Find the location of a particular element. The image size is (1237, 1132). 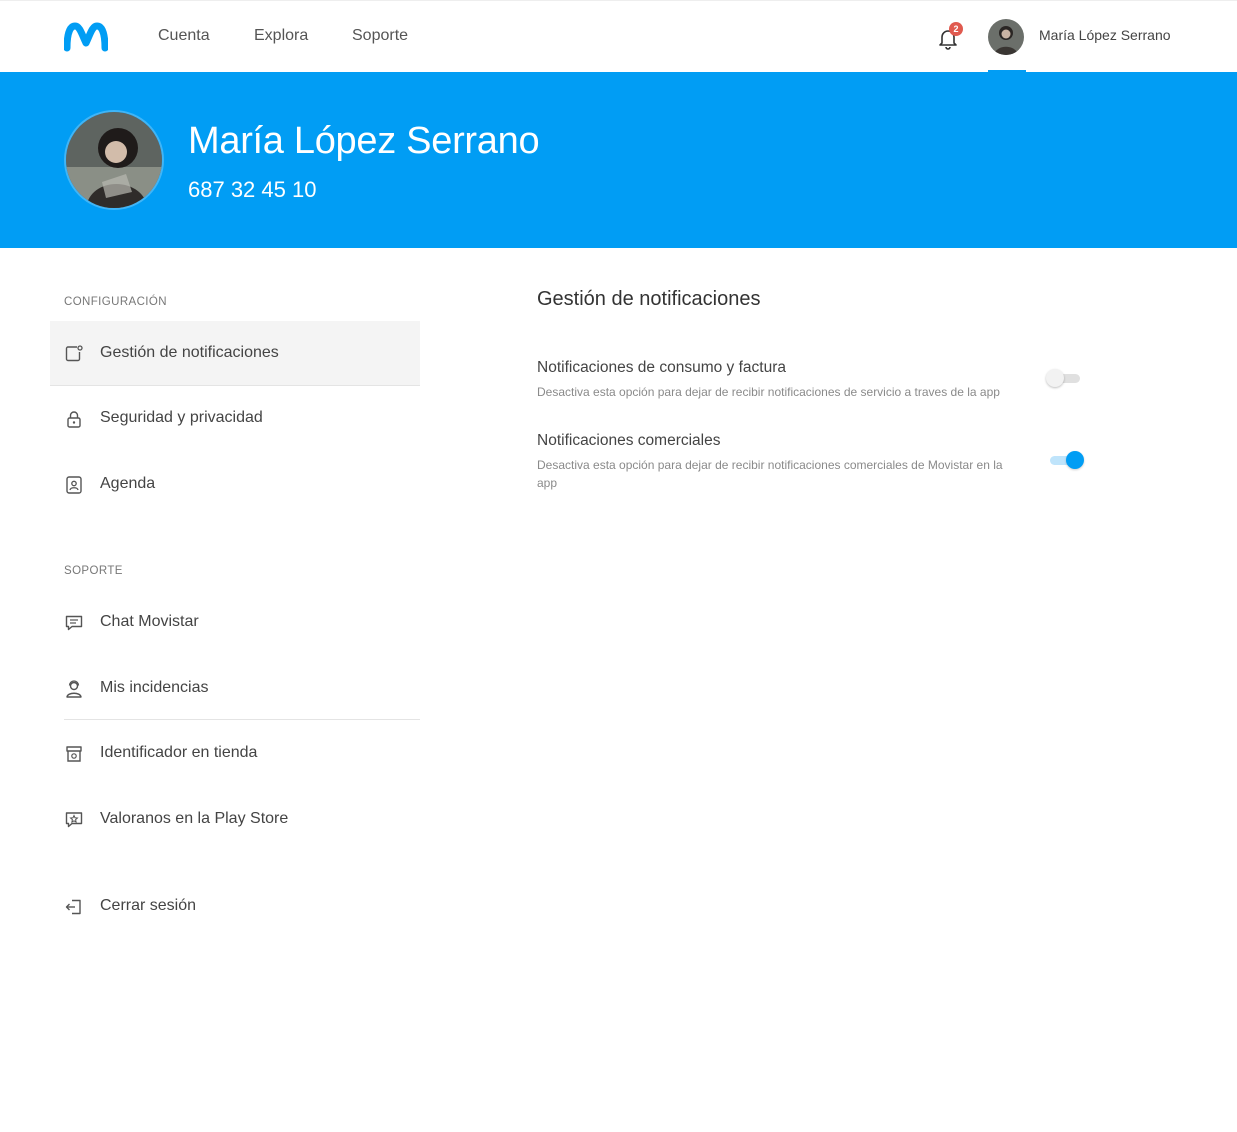

sidebar-item-chat: Chat Movistar is located at coordinates (235, 622).